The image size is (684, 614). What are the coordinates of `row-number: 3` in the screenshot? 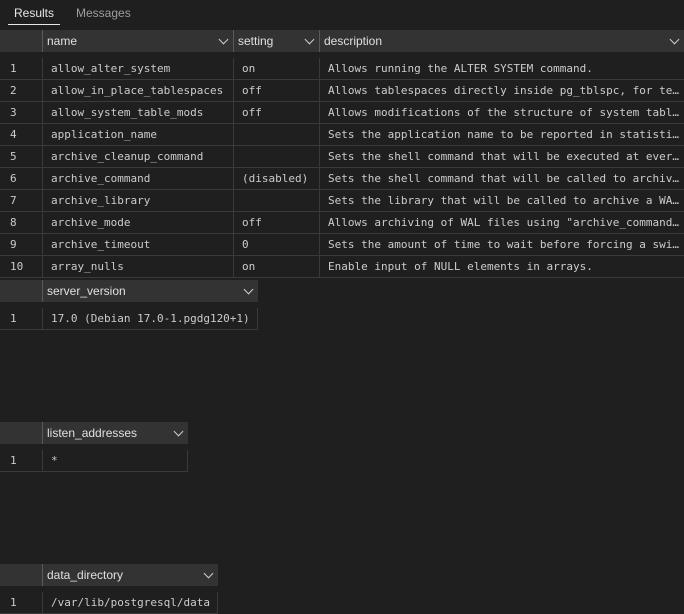 It's located at (21, 113).